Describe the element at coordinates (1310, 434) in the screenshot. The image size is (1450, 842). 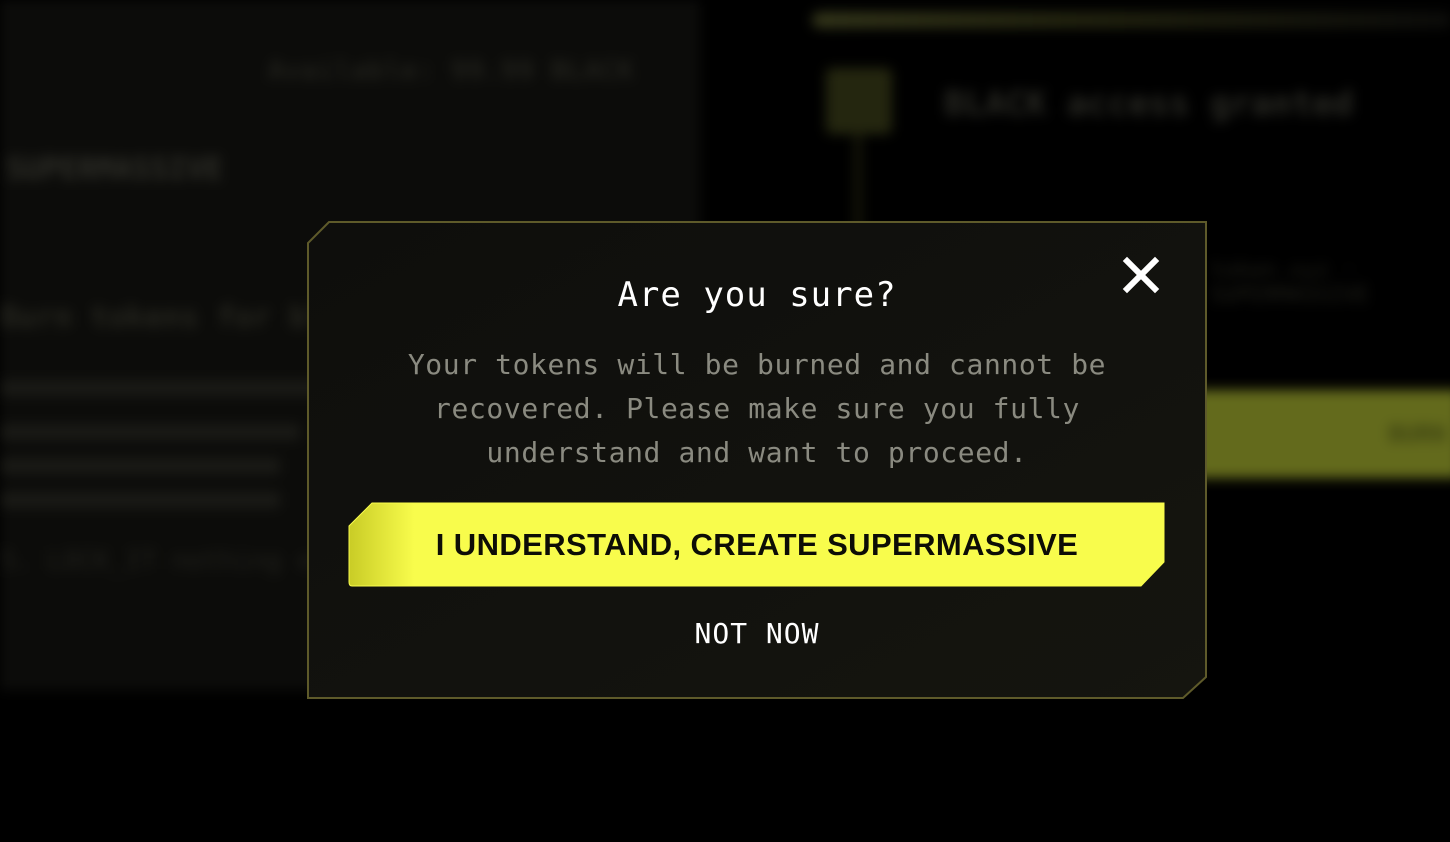
I see `background-burn-button: BURN` at that location.